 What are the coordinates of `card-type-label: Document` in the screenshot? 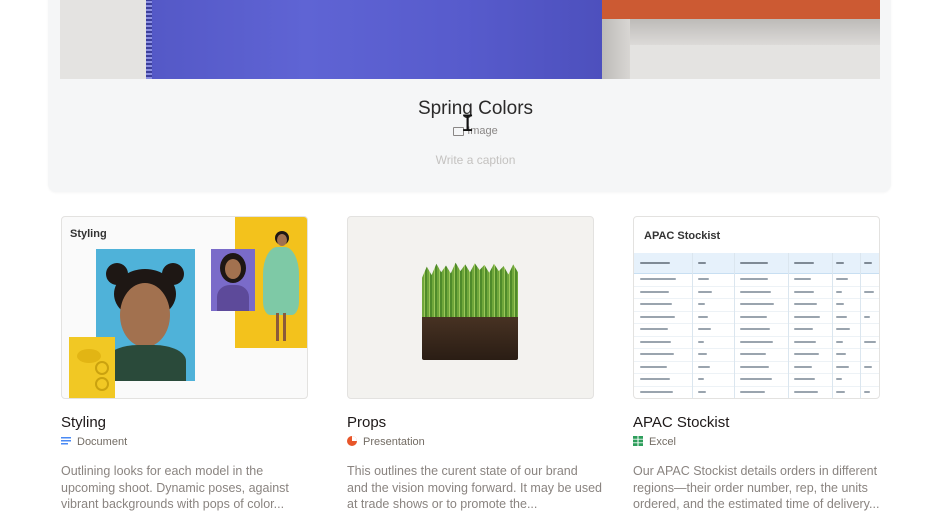 It's located at (102, 442).